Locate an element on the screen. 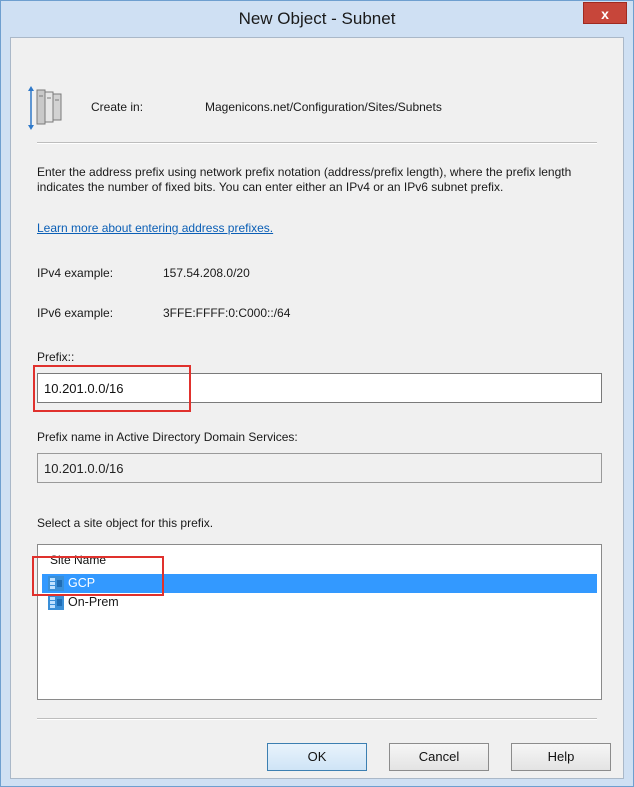  prefix-label: Prefix:: is located at coordinates (56, 357).